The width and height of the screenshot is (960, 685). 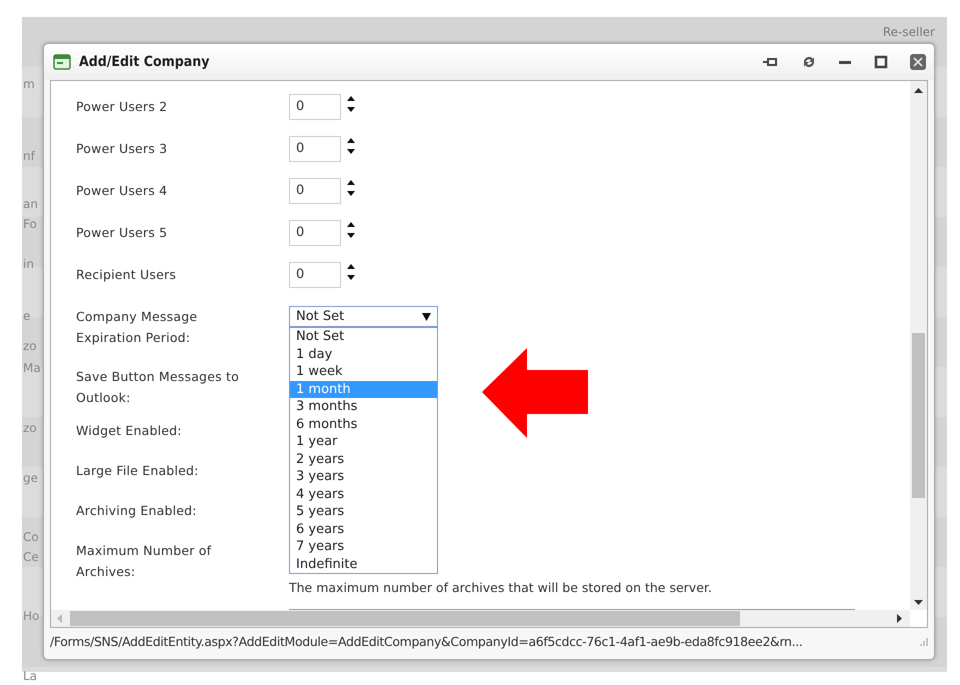 What do you see at coordinates (122, 191) in the screenshot?
I see `field-label: Power Users 4` at bounding box center [122, 191].